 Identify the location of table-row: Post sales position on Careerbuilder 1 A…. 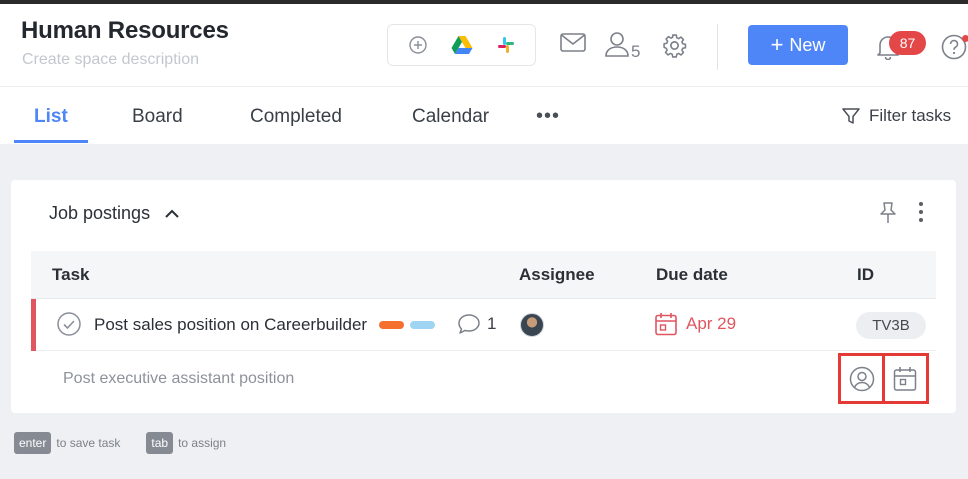
(483, 325).